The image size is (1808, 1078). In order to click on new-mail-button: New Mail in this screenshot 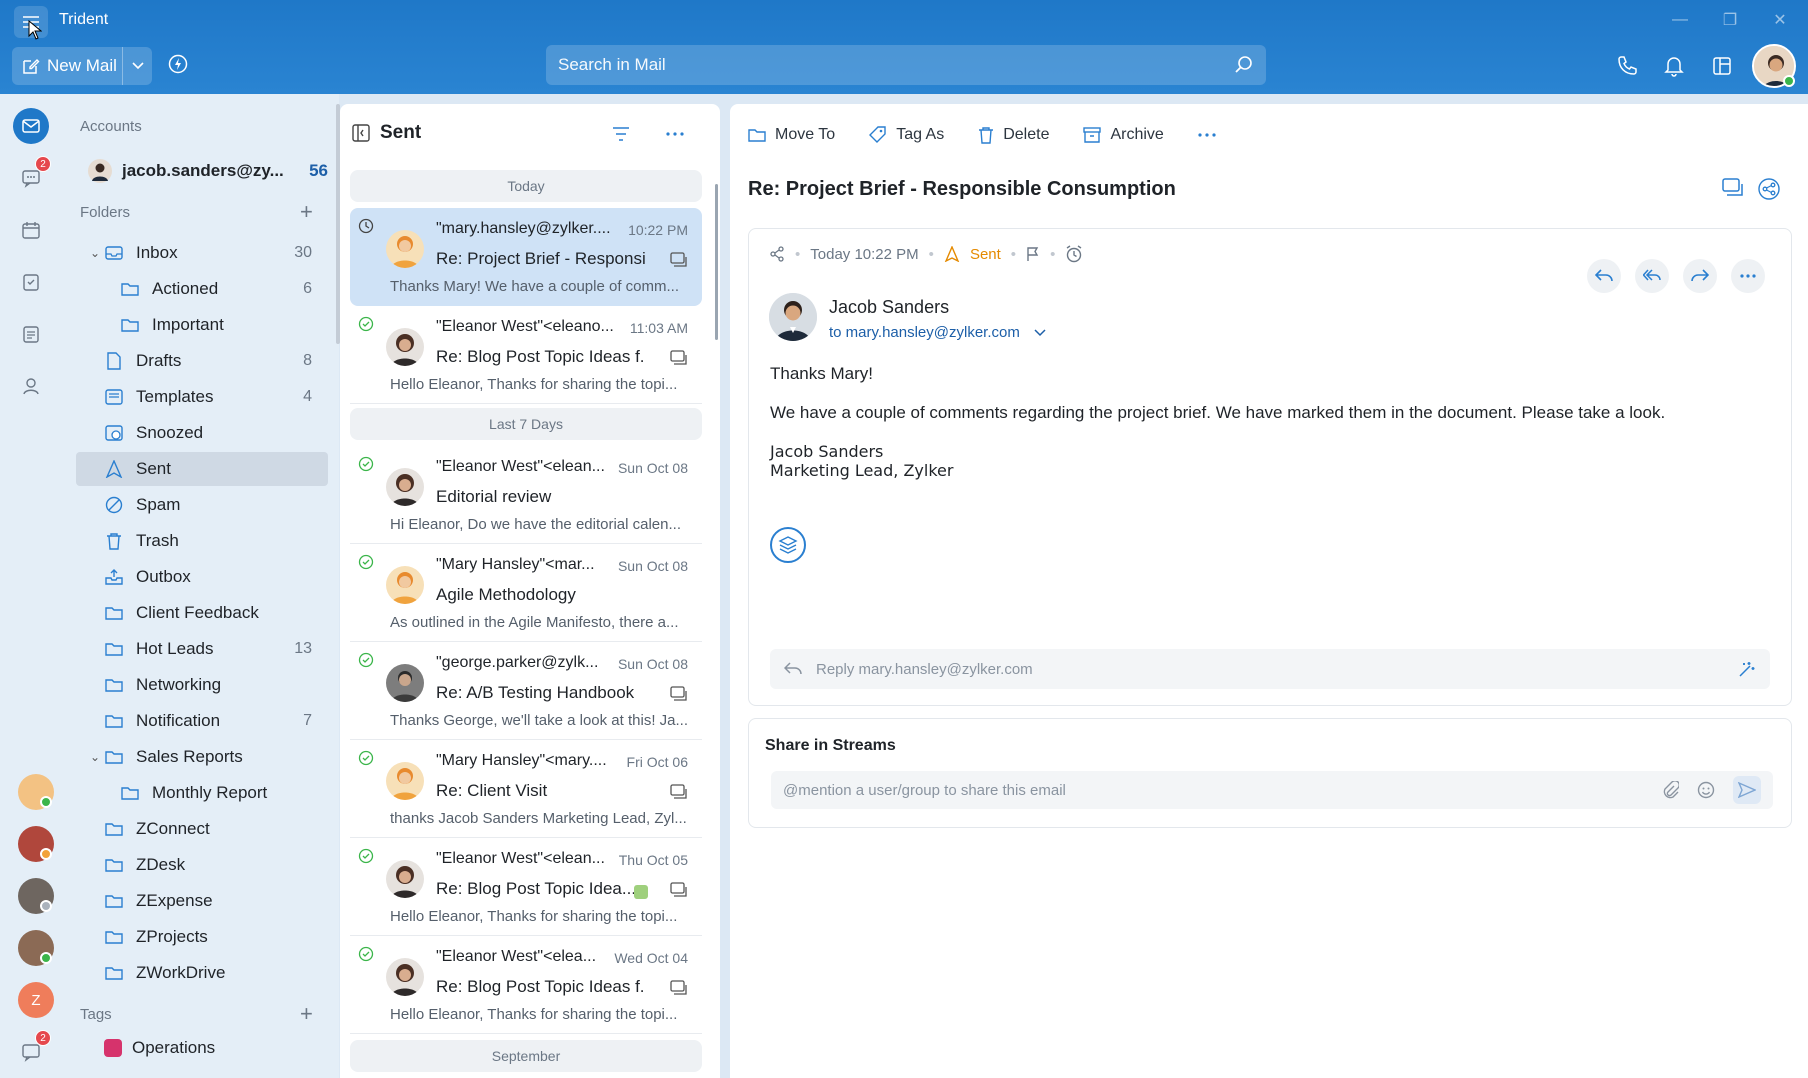, I will do `click(67, 66)`.